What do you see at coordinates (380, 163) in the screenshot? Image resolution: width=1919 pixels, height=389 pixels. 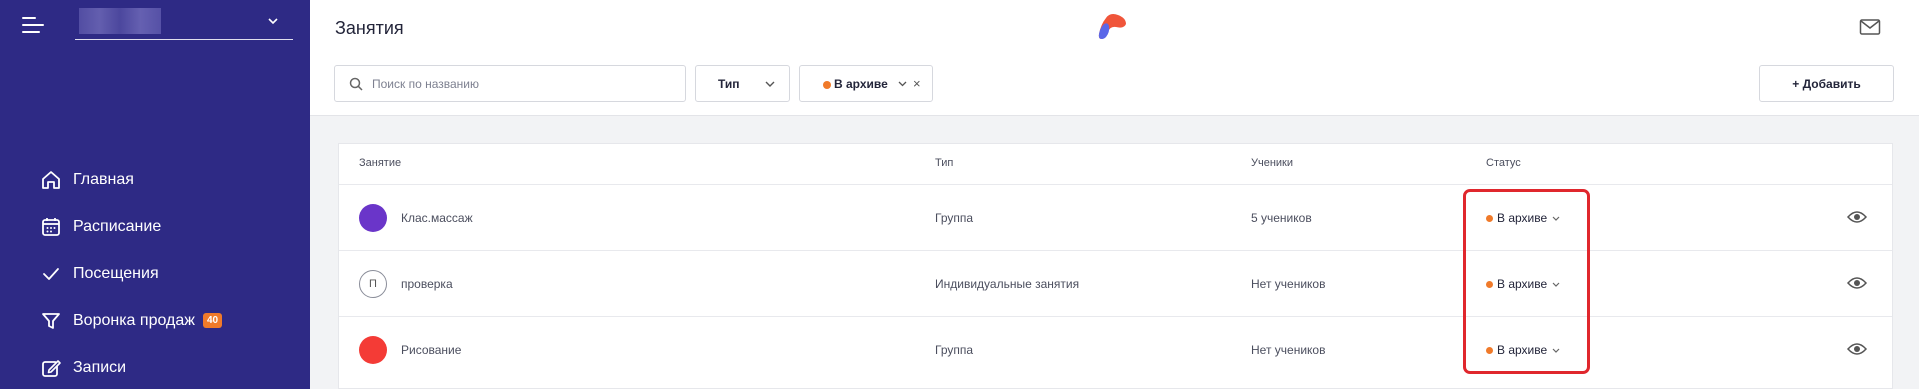 I see `column-header-name: Занятие` at bounding box center [380, 163].